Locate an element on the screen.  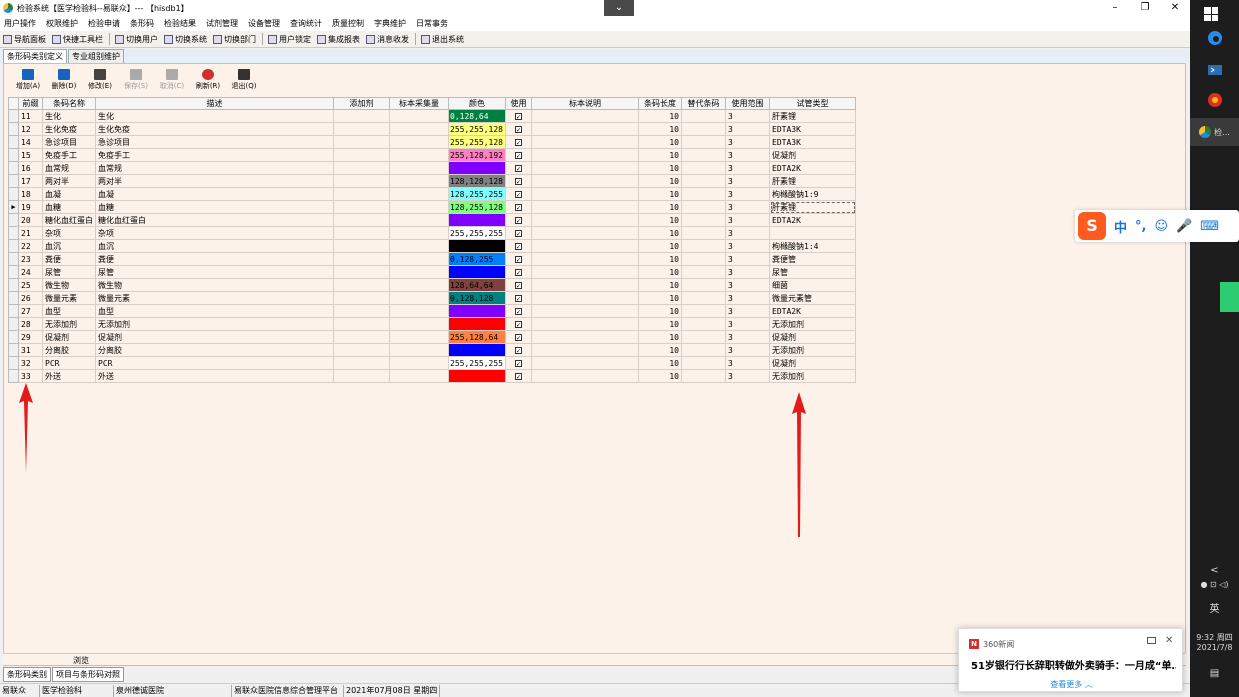
clock-time: 9:32 周四 is located at coordinates (1214, 637).